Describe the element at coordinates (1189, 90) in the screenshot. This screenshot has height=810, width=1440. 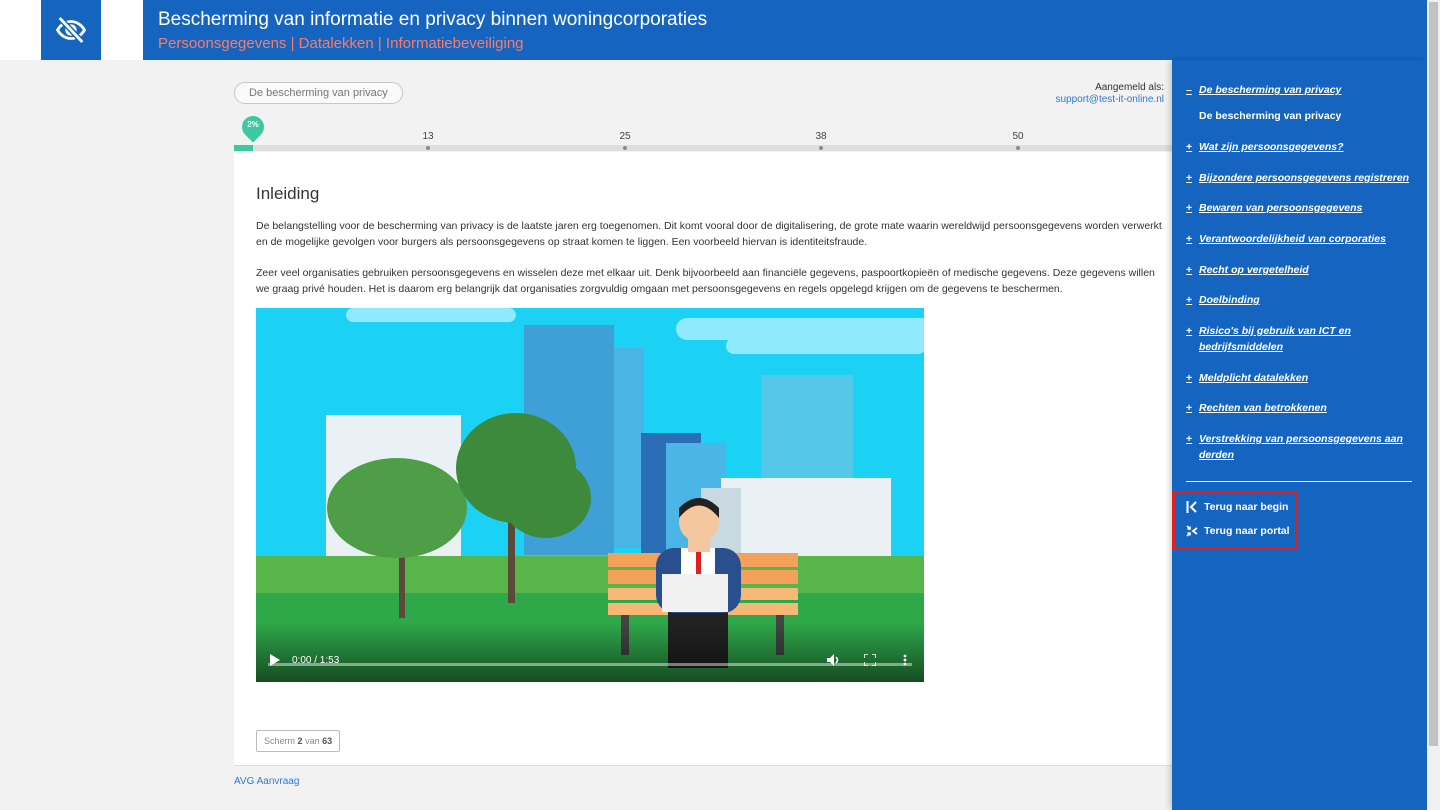
I see `collapse-icon: –` at that location.